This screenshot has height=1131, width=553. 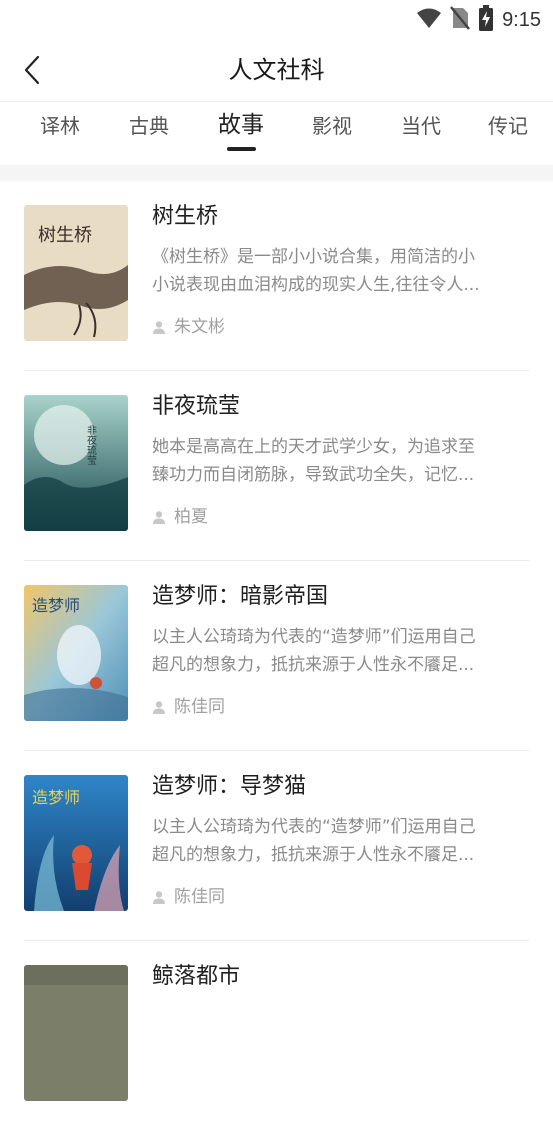 I want to click on tab-dangdai: 当代, so click(x=421, y=126).